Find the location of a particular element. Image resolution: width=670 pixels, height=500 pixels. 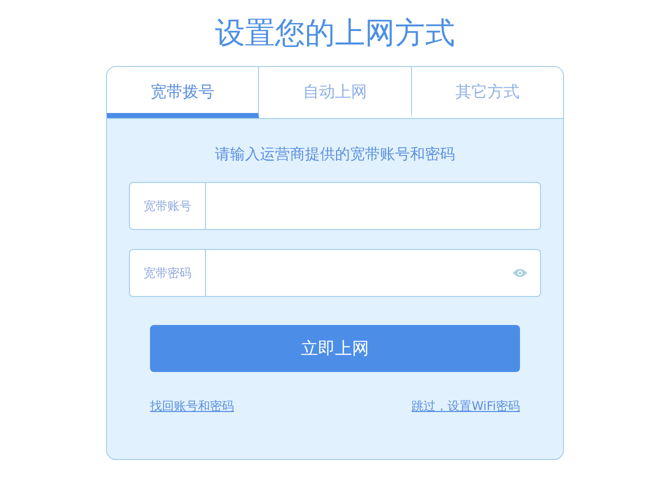

submit-button: 立即上网 is located at coordinates (335, 348).